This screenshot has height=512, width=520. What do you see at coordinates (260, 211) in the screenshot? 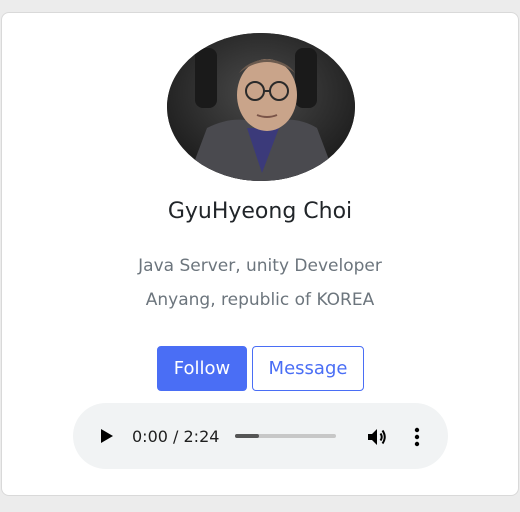
I see `profile-name: GyuHyeong Choi` at bounding box center [260, 211].